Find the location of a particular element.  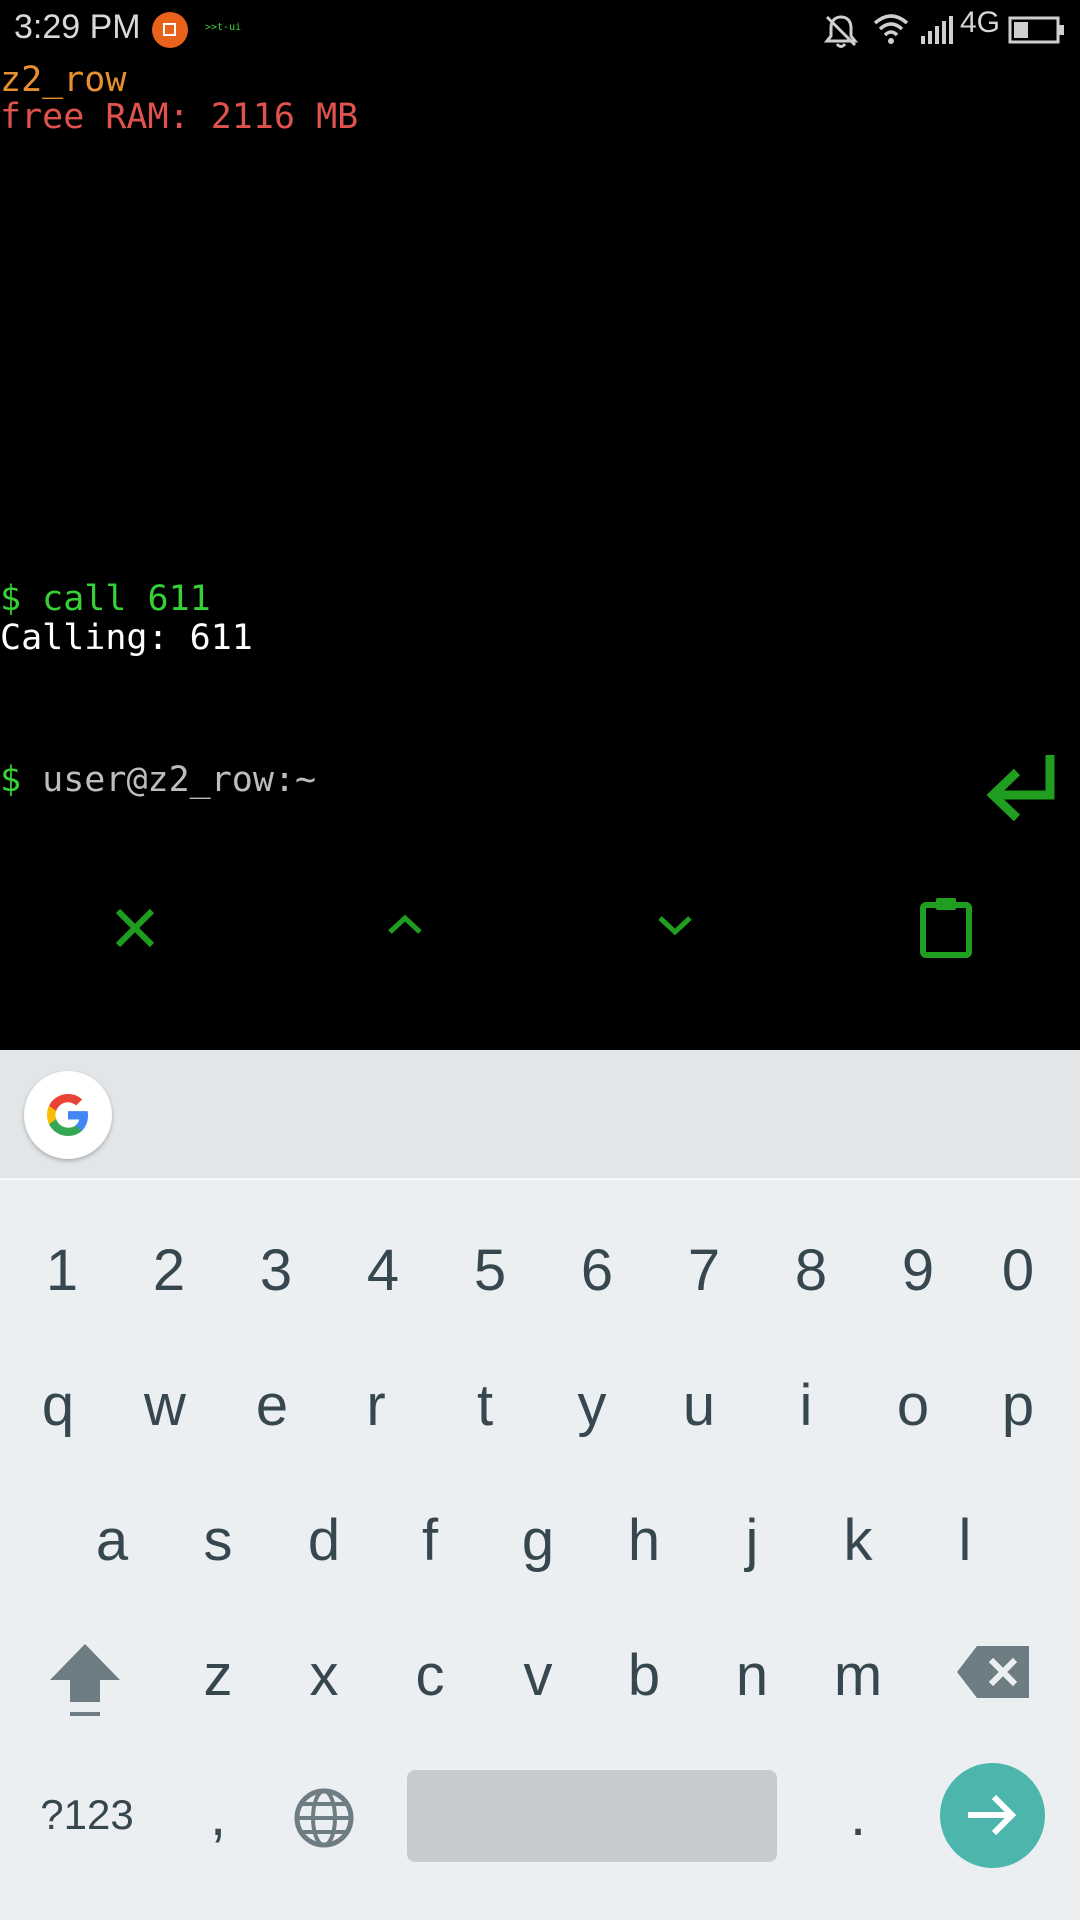

signal-icon is located at coordinates (937, 30).